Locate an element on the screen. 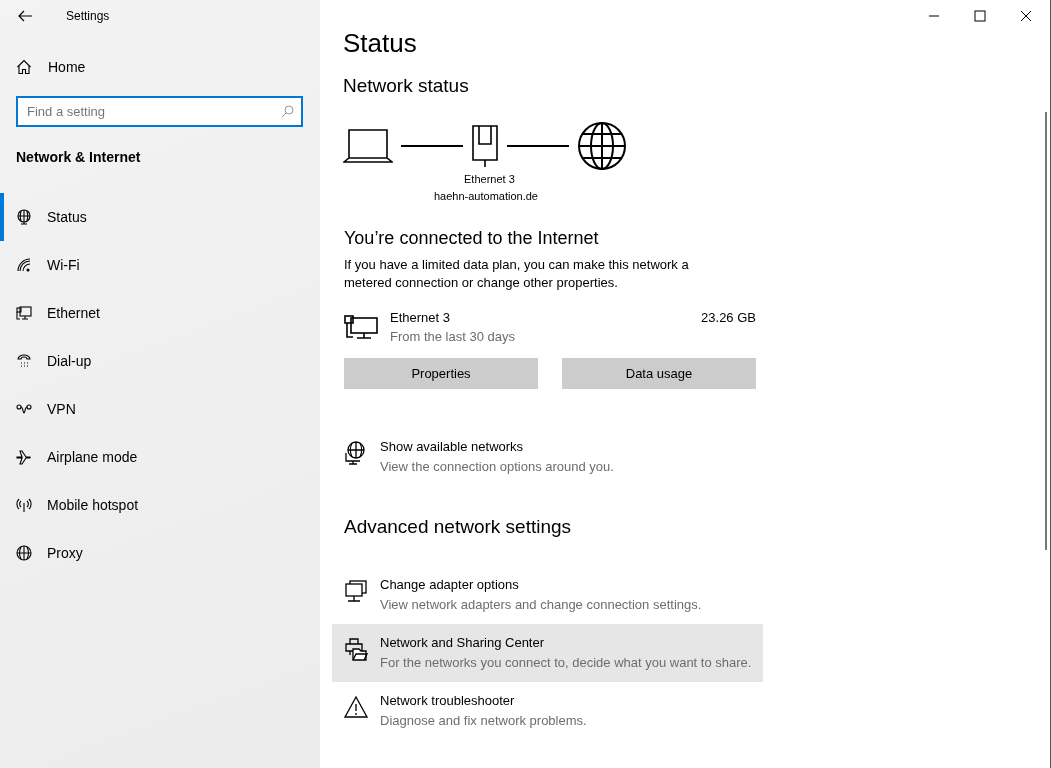  globe-monitor-icon is located at coordinates (356, 453).